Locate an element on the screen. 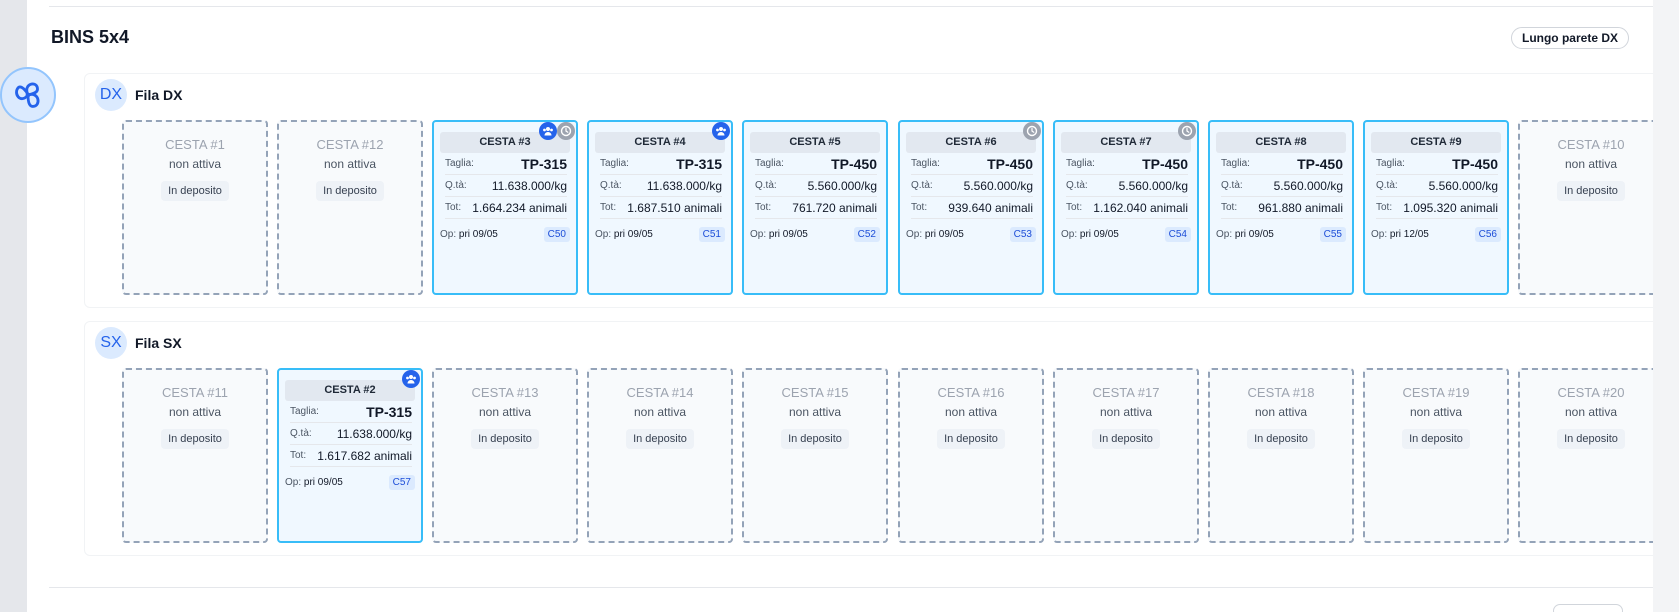 The width and height of the screenshot is (1679, 612). cycle-code-badge: C51 is located at coordinates (711, 234).